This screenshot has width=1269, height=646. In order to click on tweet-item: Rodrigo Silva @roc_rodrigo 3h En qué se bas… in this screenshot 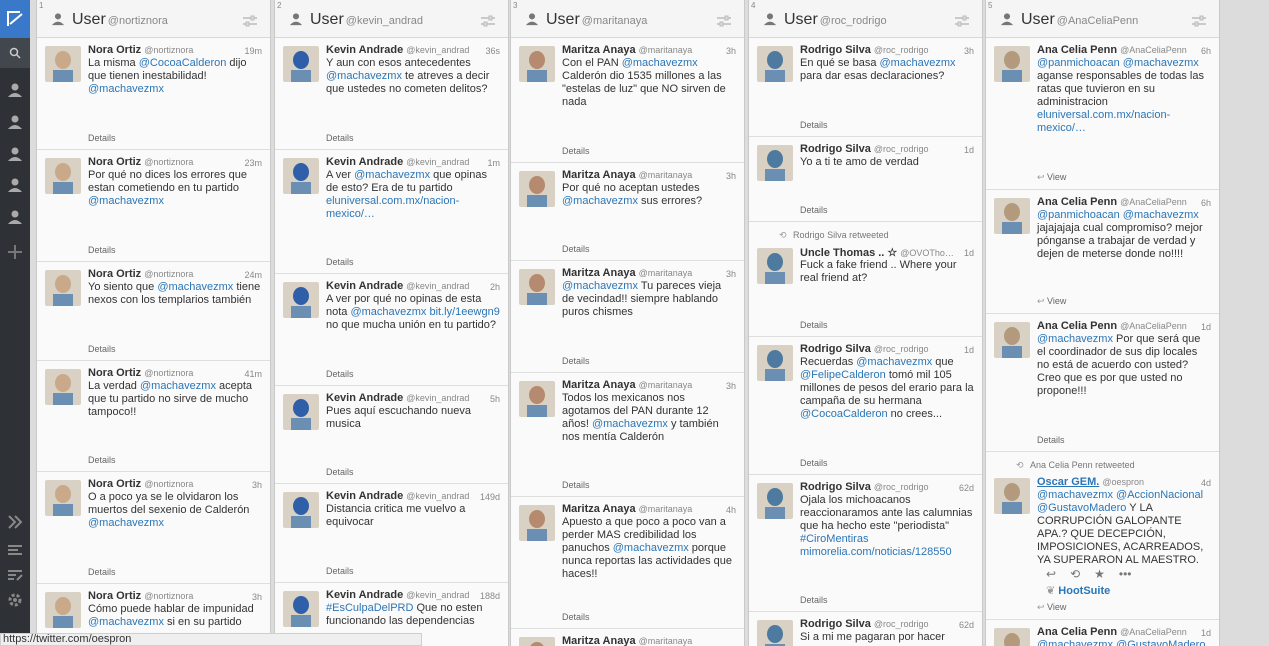, I will do `click(865, 87)`.